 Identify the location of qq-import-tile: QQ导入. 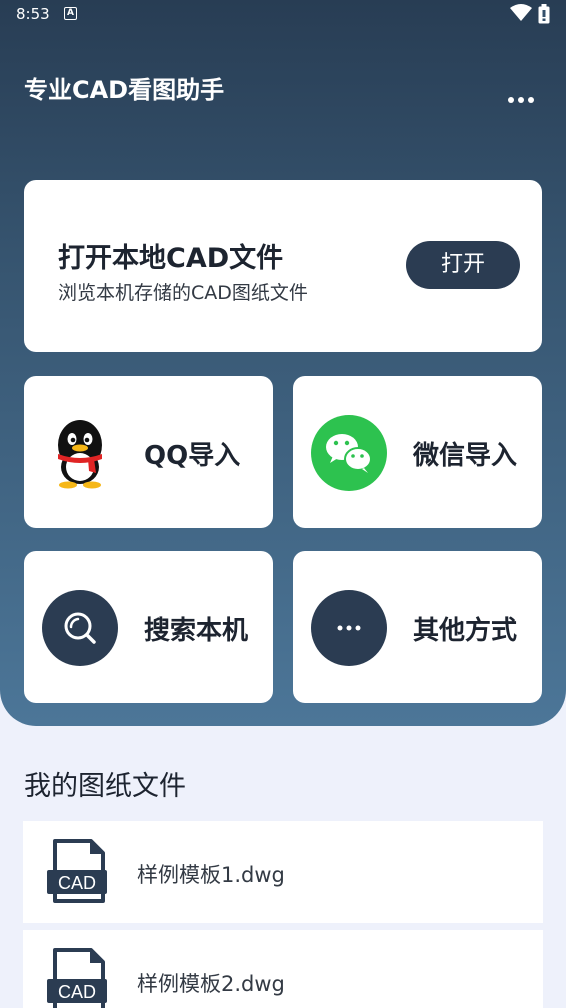
(148, 452).